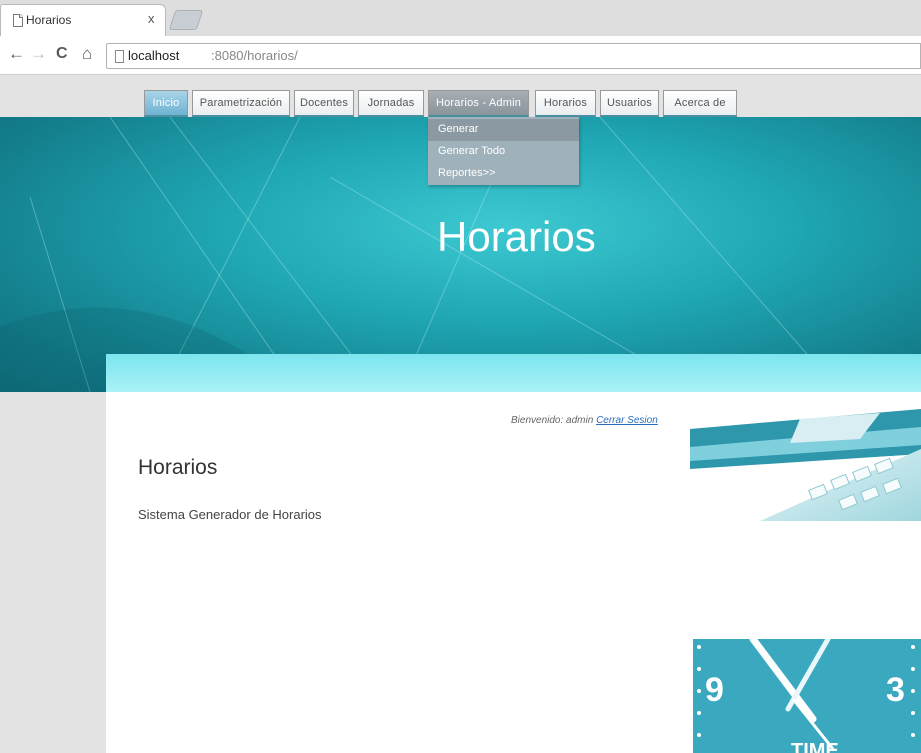  What do you see at coordinates (513, 373) in the screenshot?
I see `banner-band` at bounding box center [513, 373].